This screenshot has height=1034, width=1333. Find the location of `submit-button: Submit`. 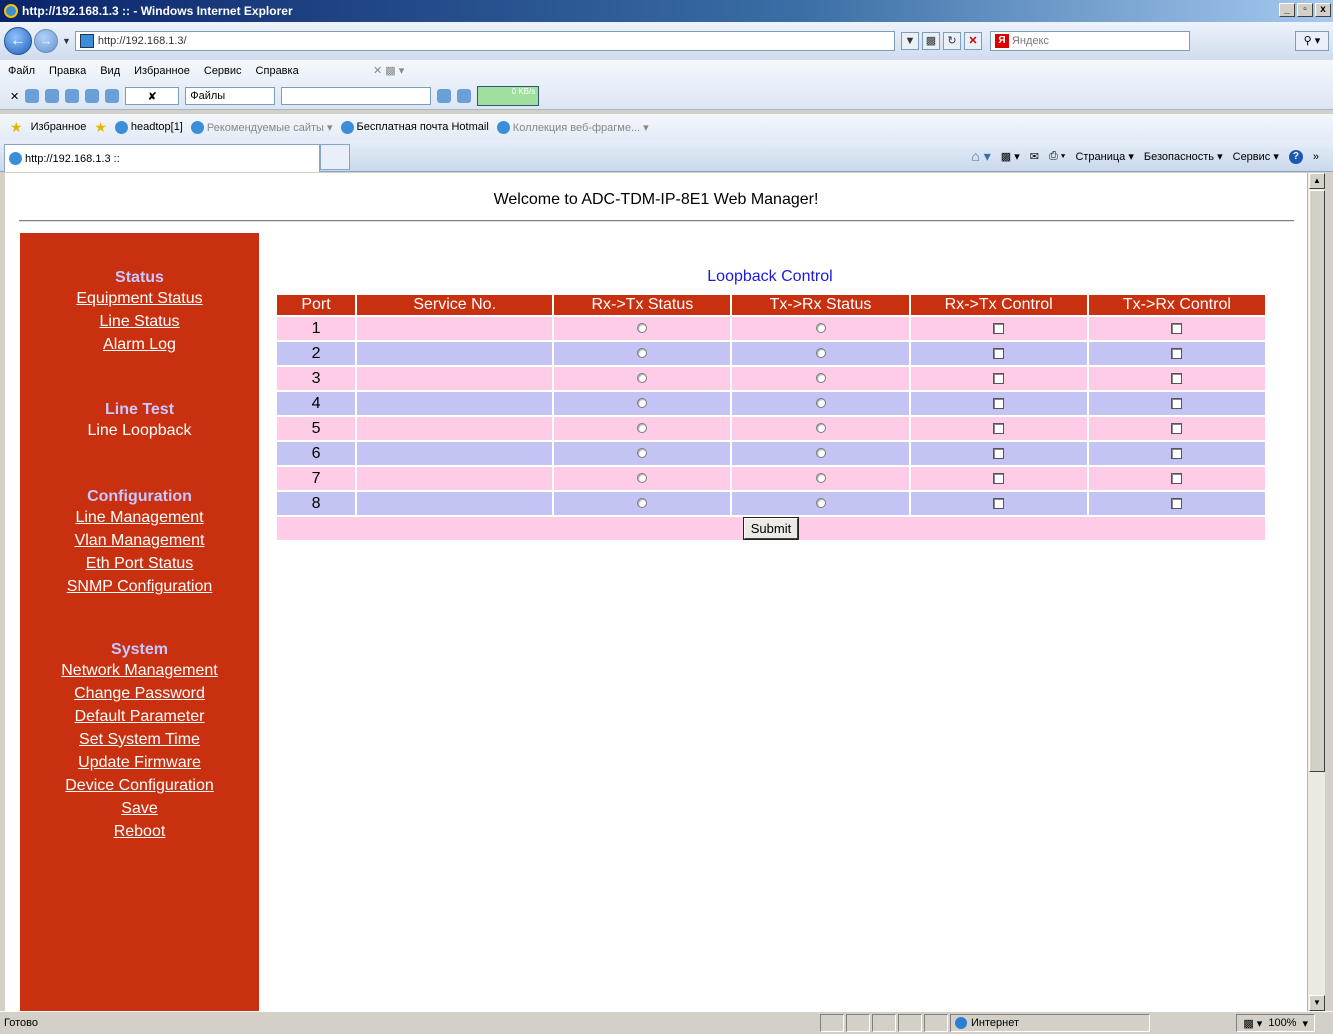

submit-button: Submit is located at coordinates (771, 528).